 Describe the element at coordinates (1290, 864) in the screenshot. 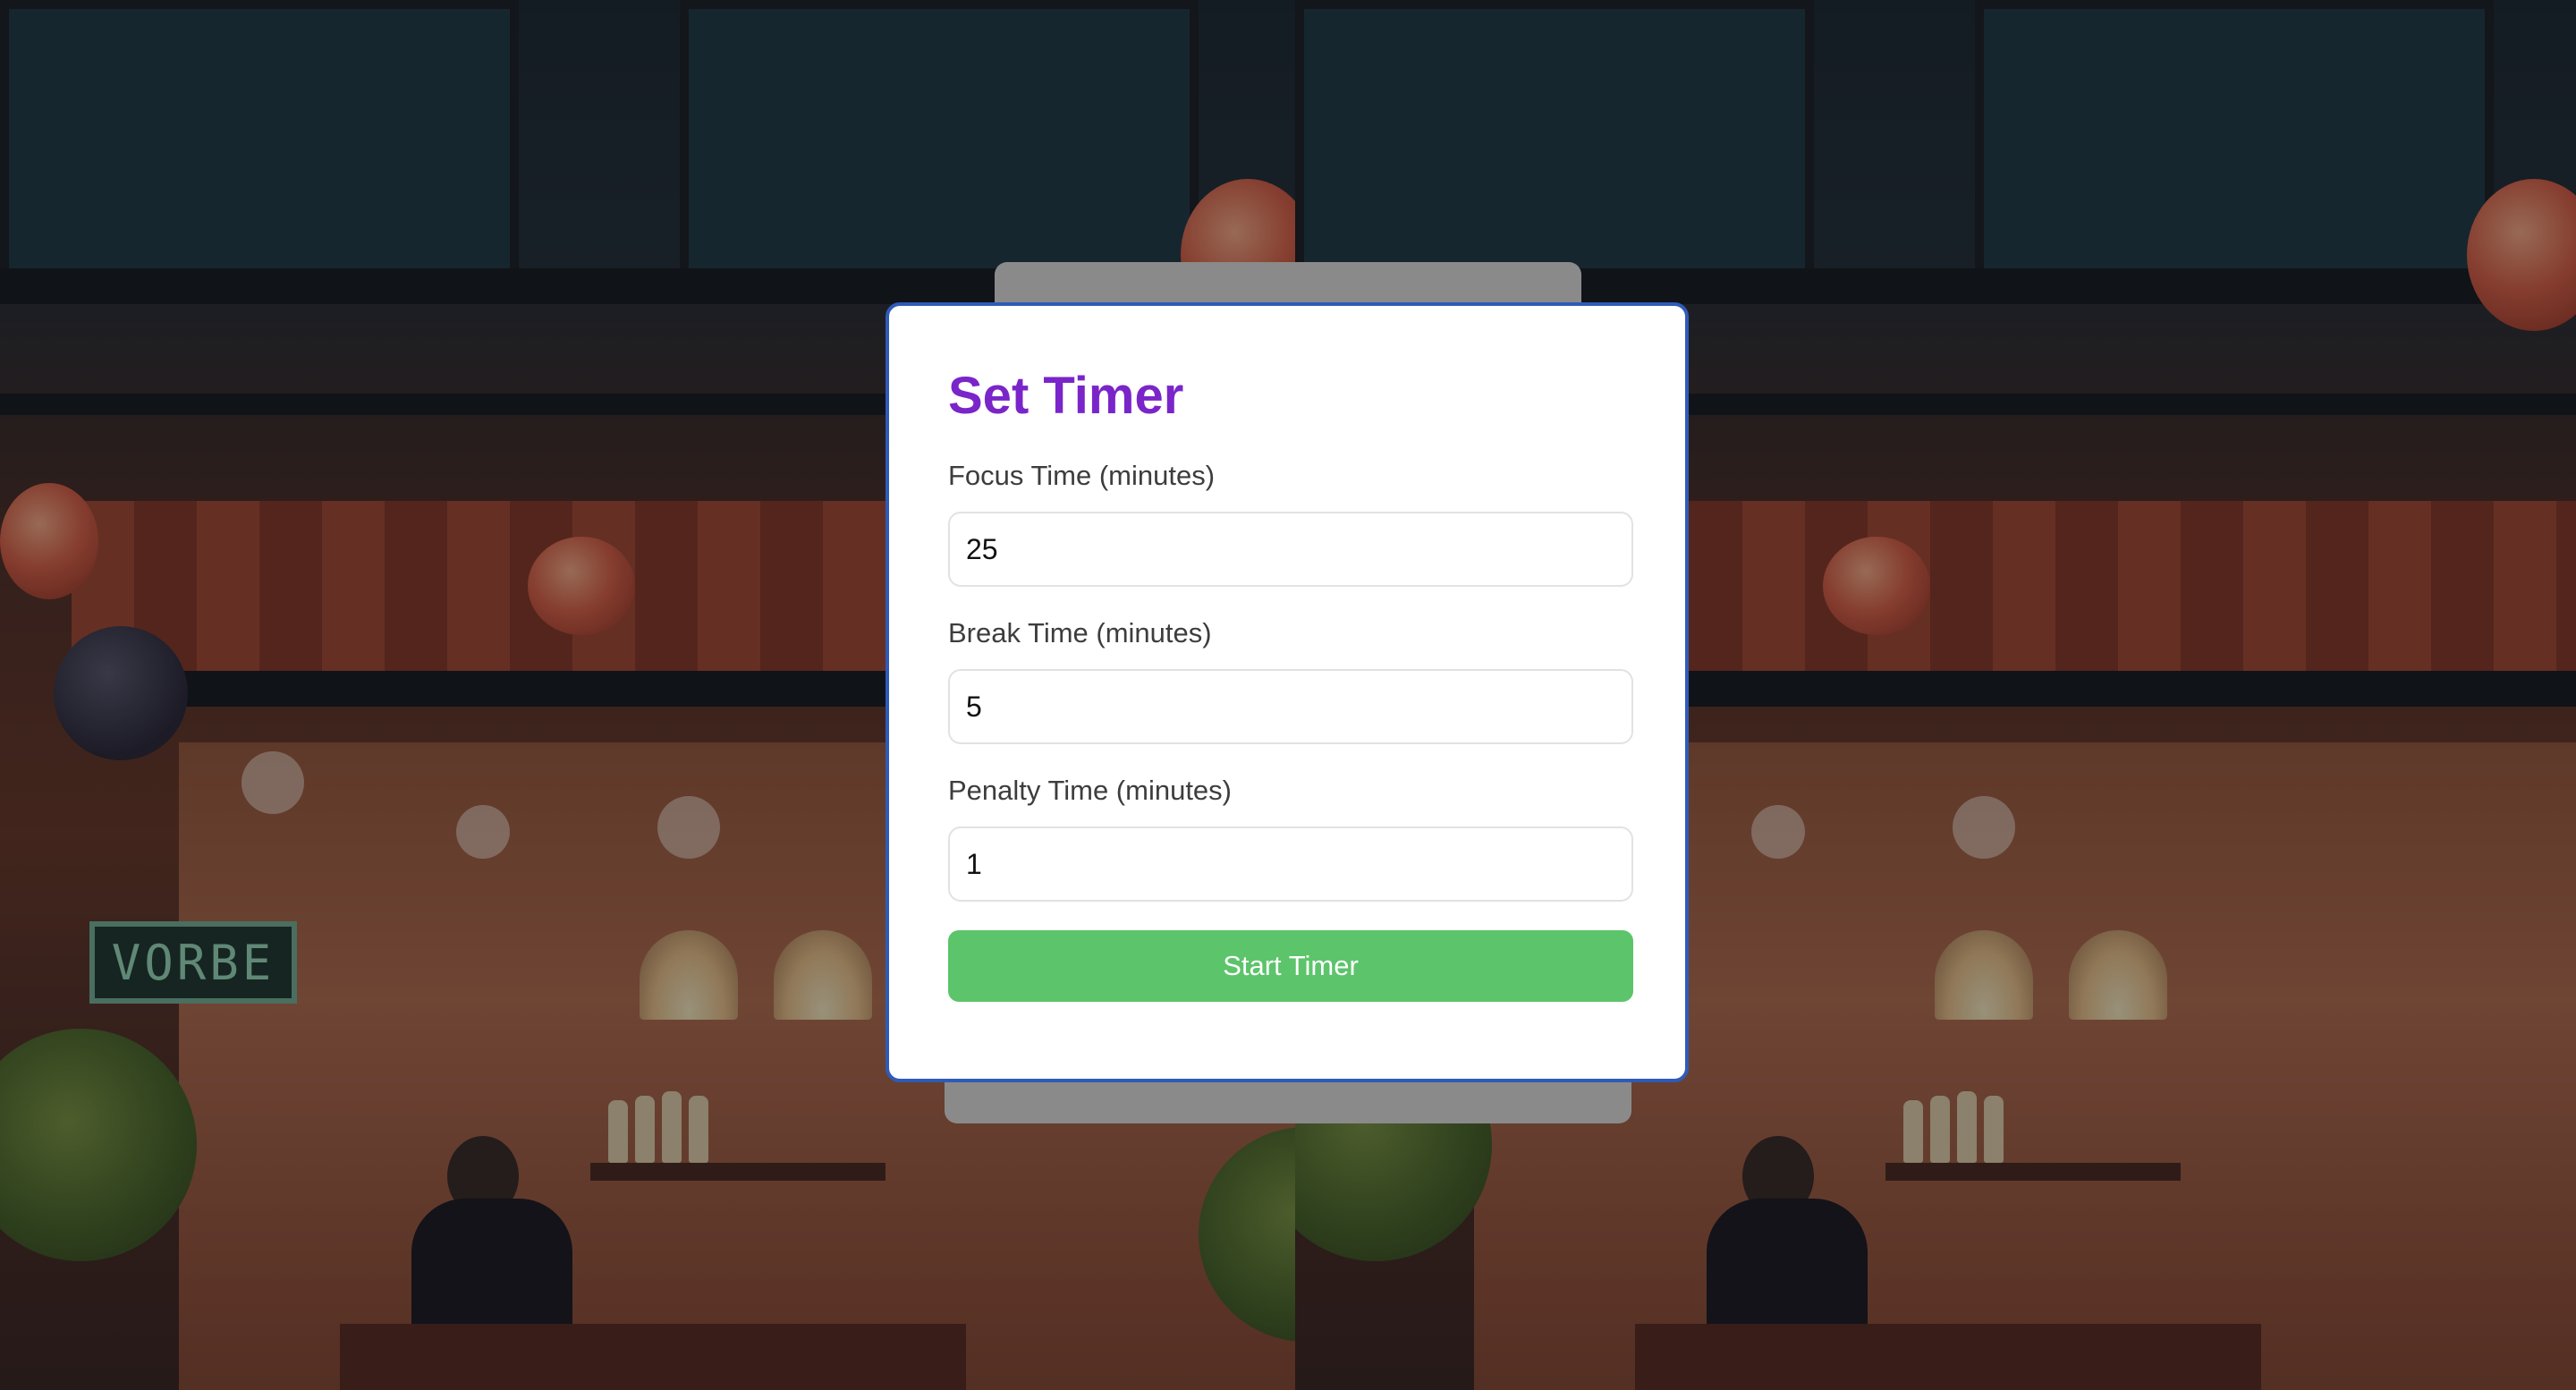

I see `penalty-time-input` at that location.